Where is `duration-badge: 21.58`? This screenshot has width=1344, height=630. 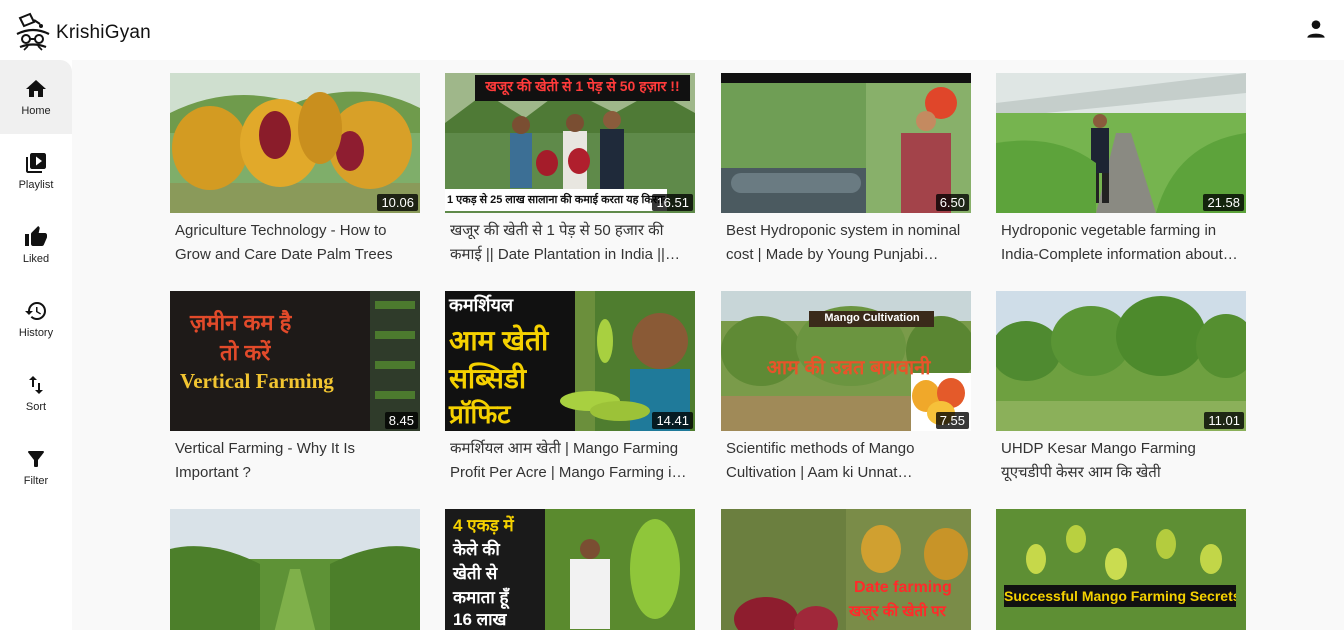
duration-badge: 21.58 is located at coordinates (1223, 202).